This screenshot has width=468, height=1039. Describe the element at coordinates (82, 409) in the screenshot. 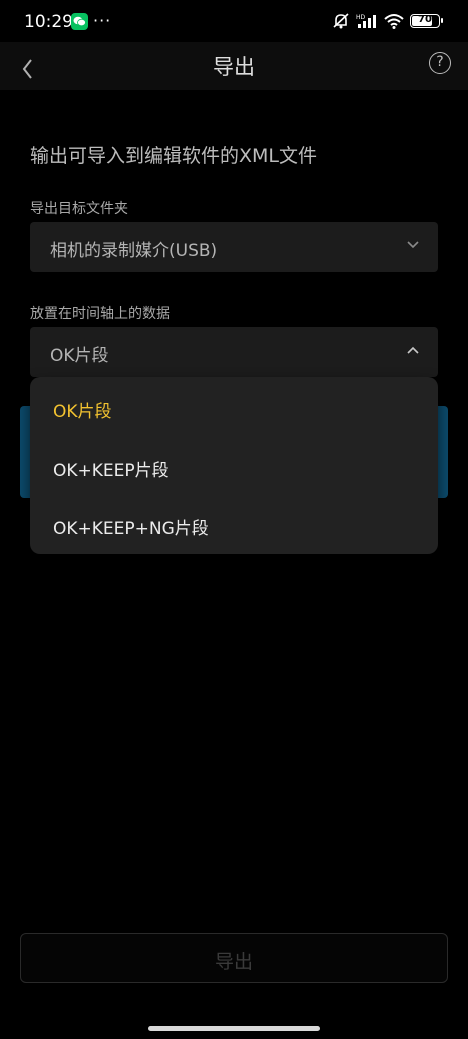

I see `dropdown-option-ok: OK片段` at that location.